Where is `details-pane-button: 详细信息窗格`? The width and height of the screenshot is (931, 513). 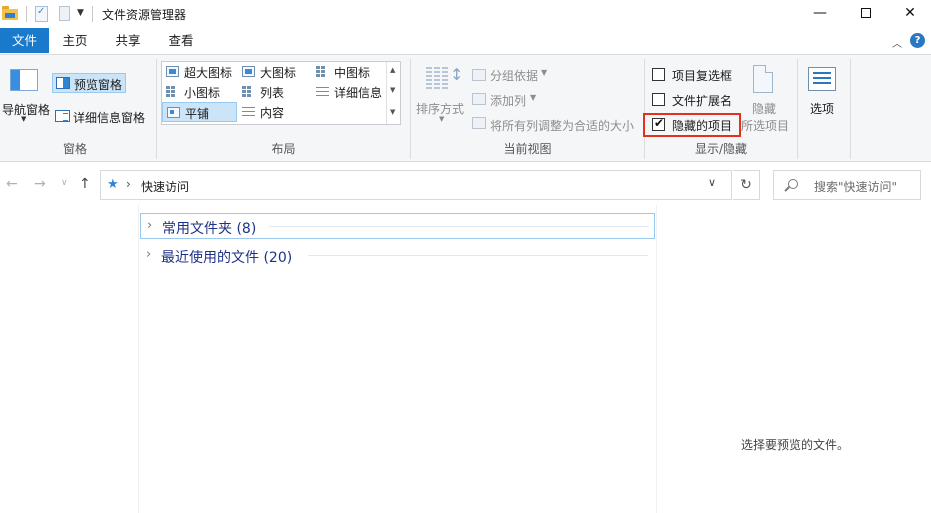 details-pane-button: 详细信息窗格 is located at coordinates (109, 117).